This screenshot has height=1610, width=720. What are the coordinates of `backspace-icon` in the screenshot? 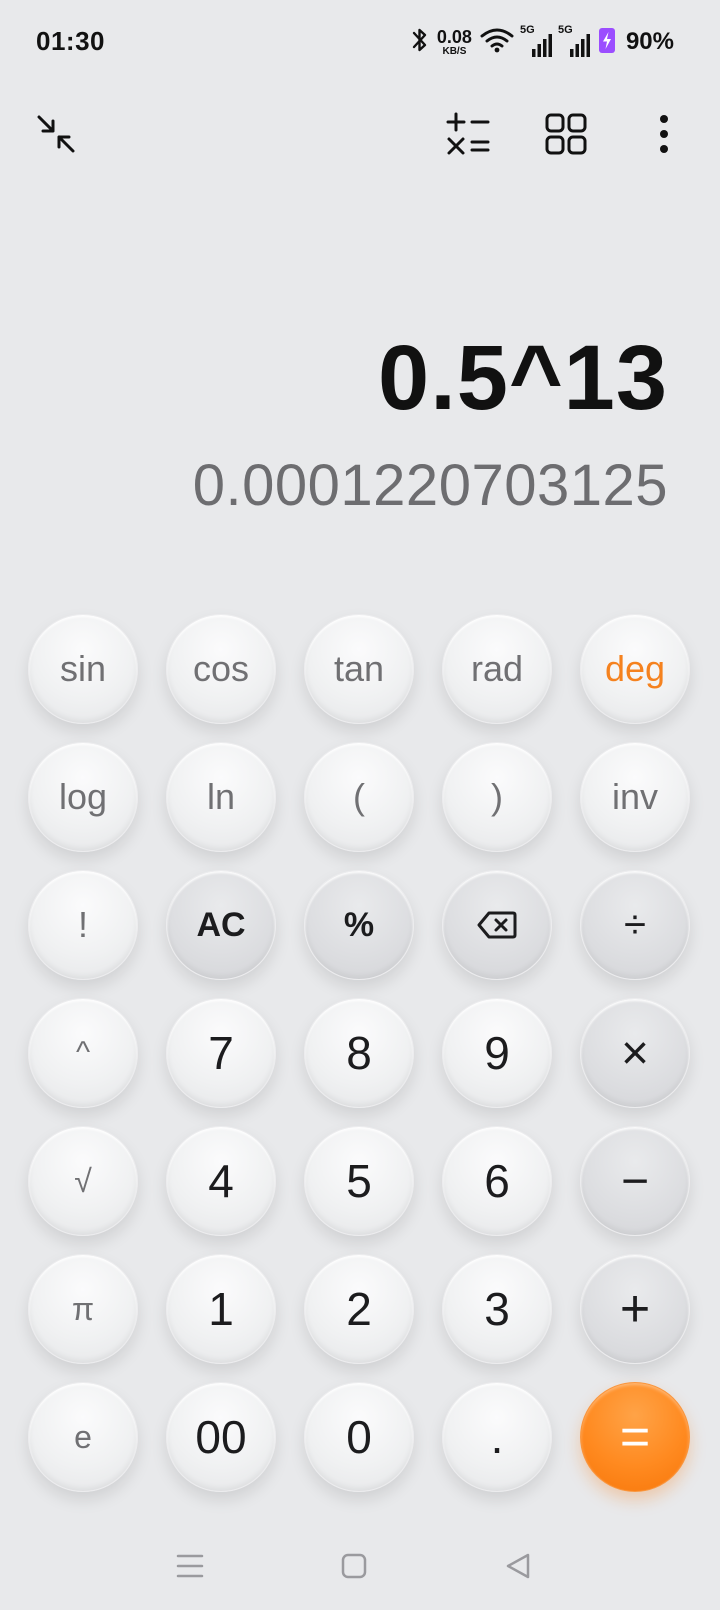 It's located at (497, 925).